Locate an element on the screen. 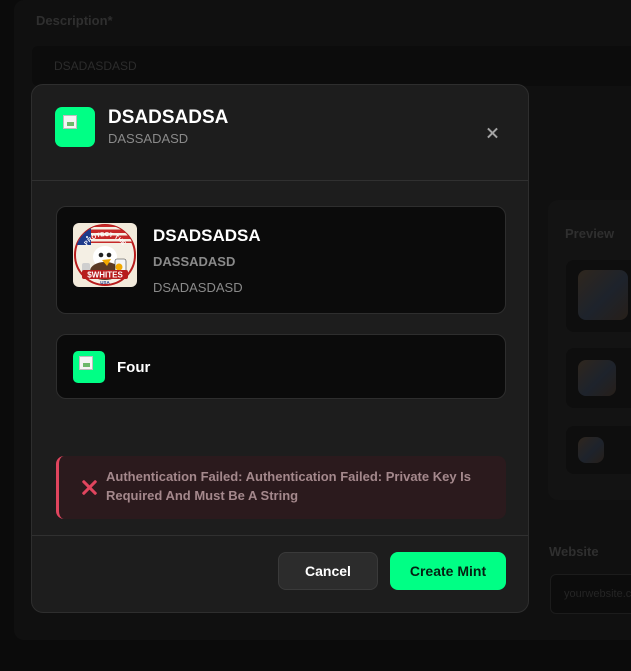 The image size is (631, 671). description-label: Description* is located at coordinates (74, 20).